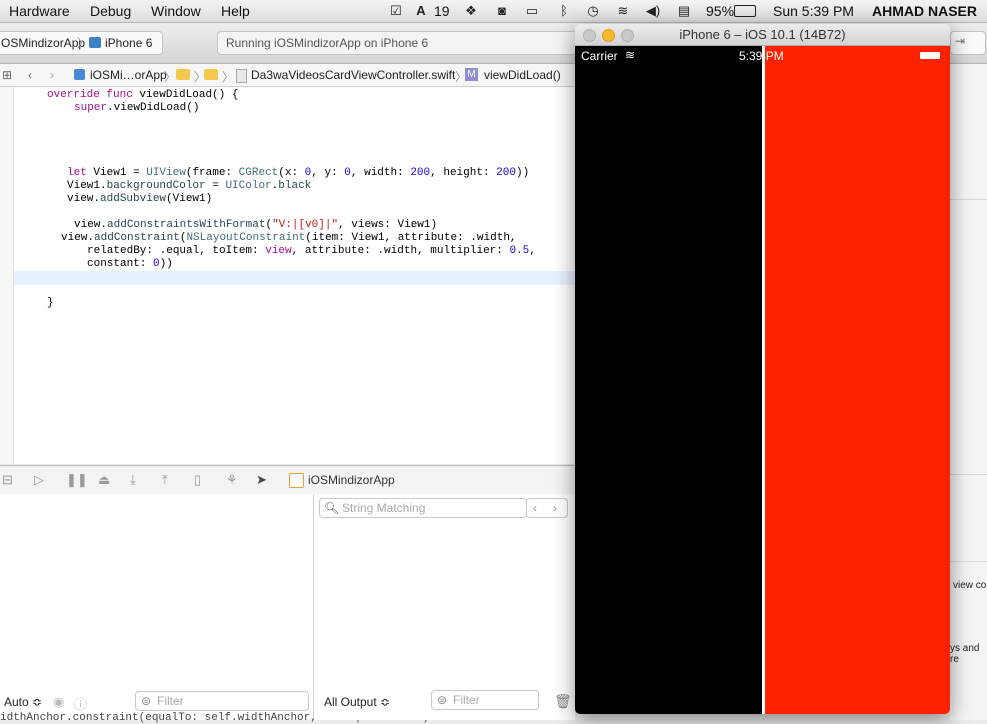 This screenshot has width=987, height=724. Describe the element at coordinates (7, 75) in the screenshot. I see `grid-icon: ⊞` at that location.